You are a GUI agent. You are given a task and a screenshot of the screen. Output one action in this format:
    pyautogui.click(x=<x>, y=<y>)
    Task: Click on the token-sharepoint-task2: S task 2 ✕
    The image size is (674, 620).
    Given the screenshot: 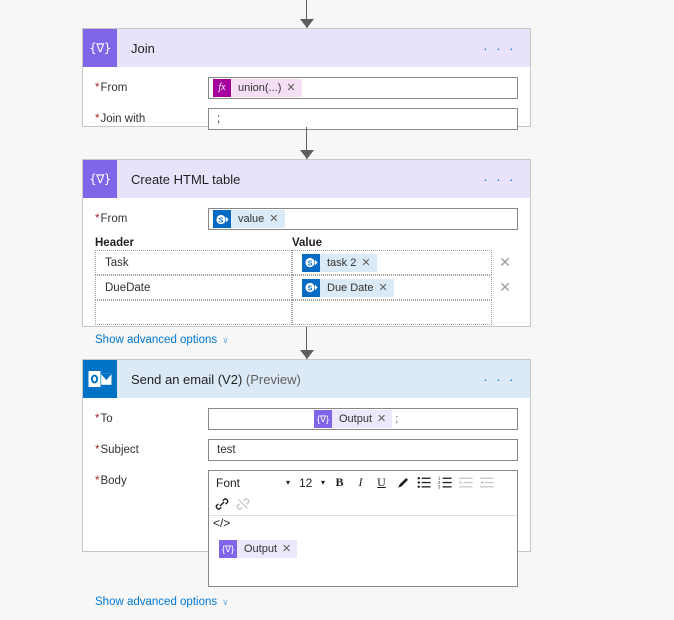 What is the action you would take?
    pyautogui.click(x=339, y=262)
    